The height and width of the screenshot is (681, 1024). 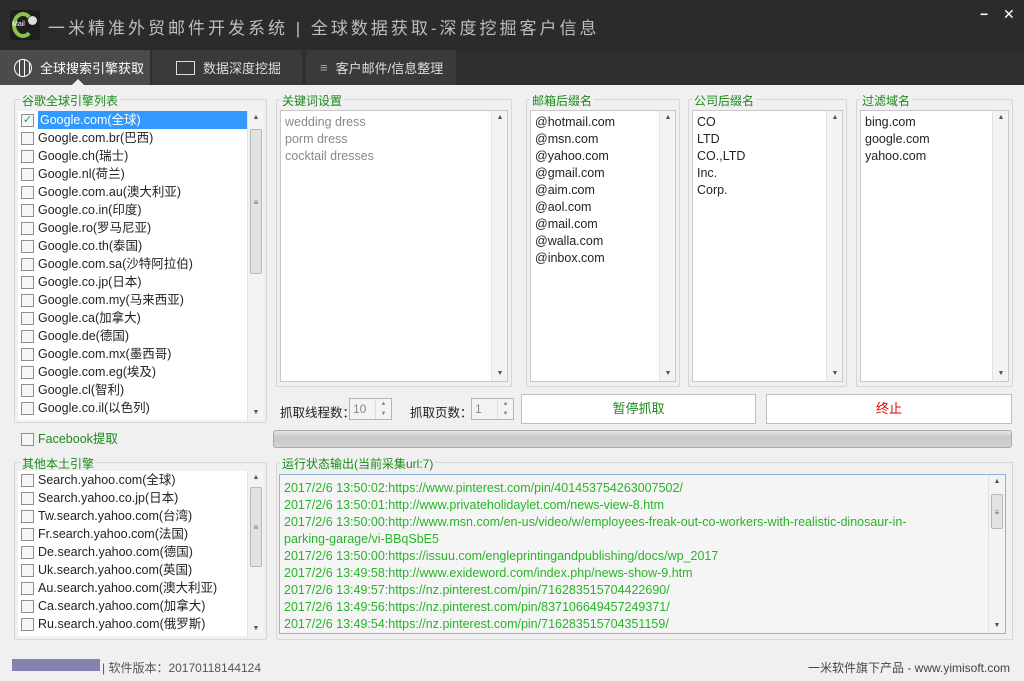 I want to click on list-item: @inbox.com, so click(x=603, y=258).